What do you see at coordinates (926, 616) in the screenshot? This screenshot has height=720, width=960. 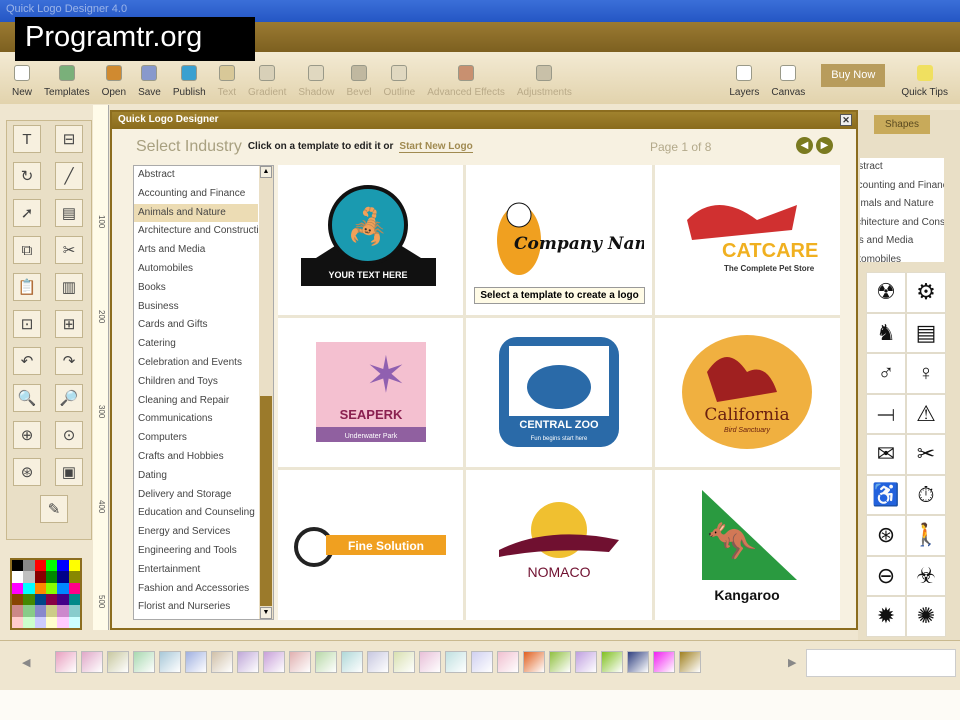 I see `shape-icon: ✺` at bounding box center [926, 616].